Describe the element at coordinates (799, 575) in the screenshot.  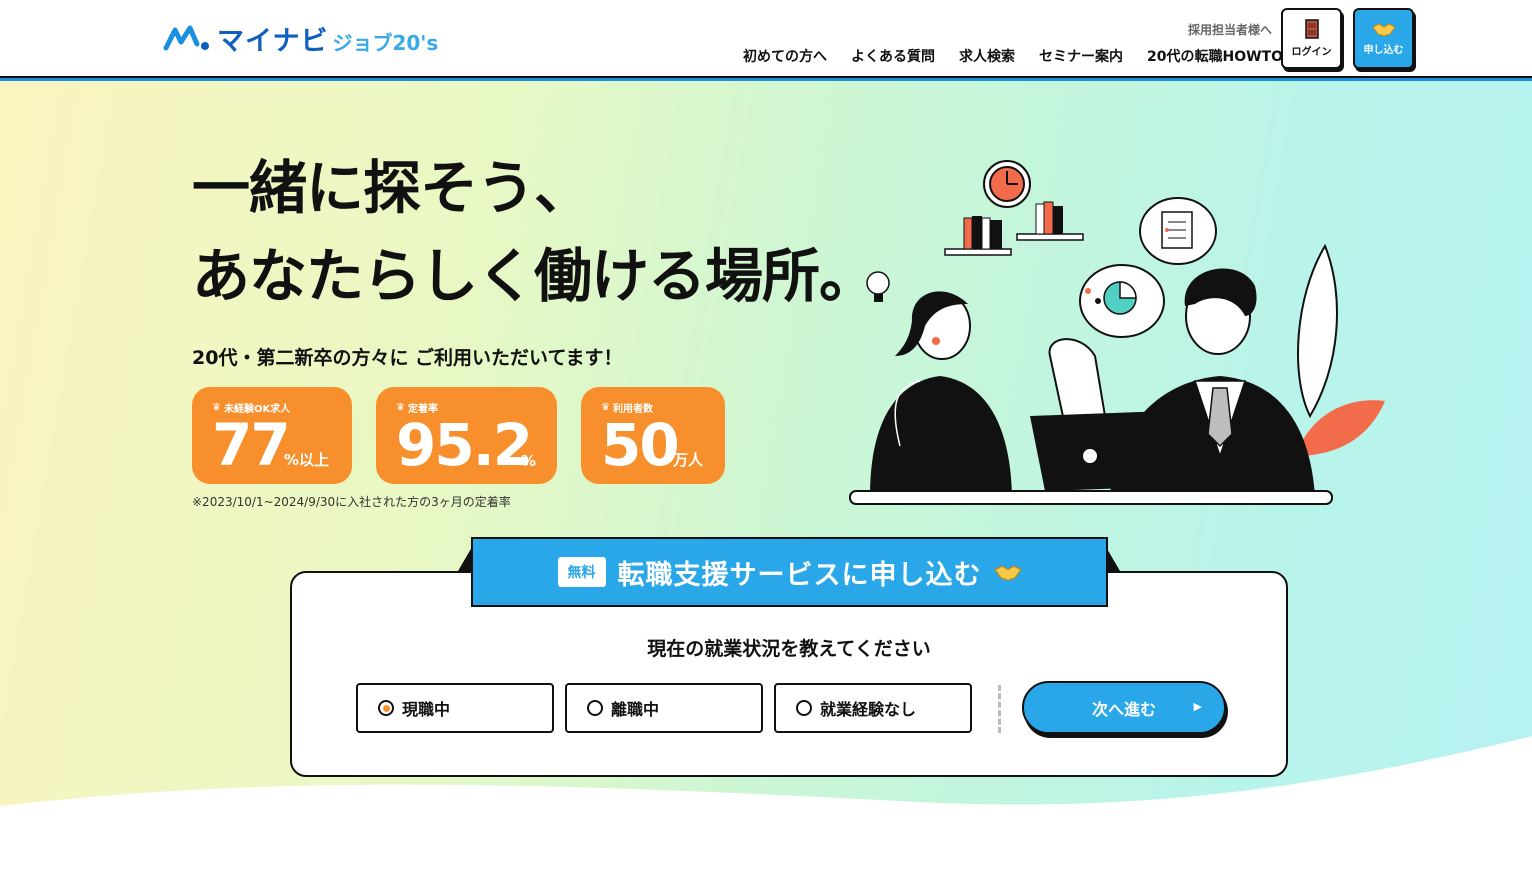
I see `form-title: 転職支援サービスに申し込む` at that location.